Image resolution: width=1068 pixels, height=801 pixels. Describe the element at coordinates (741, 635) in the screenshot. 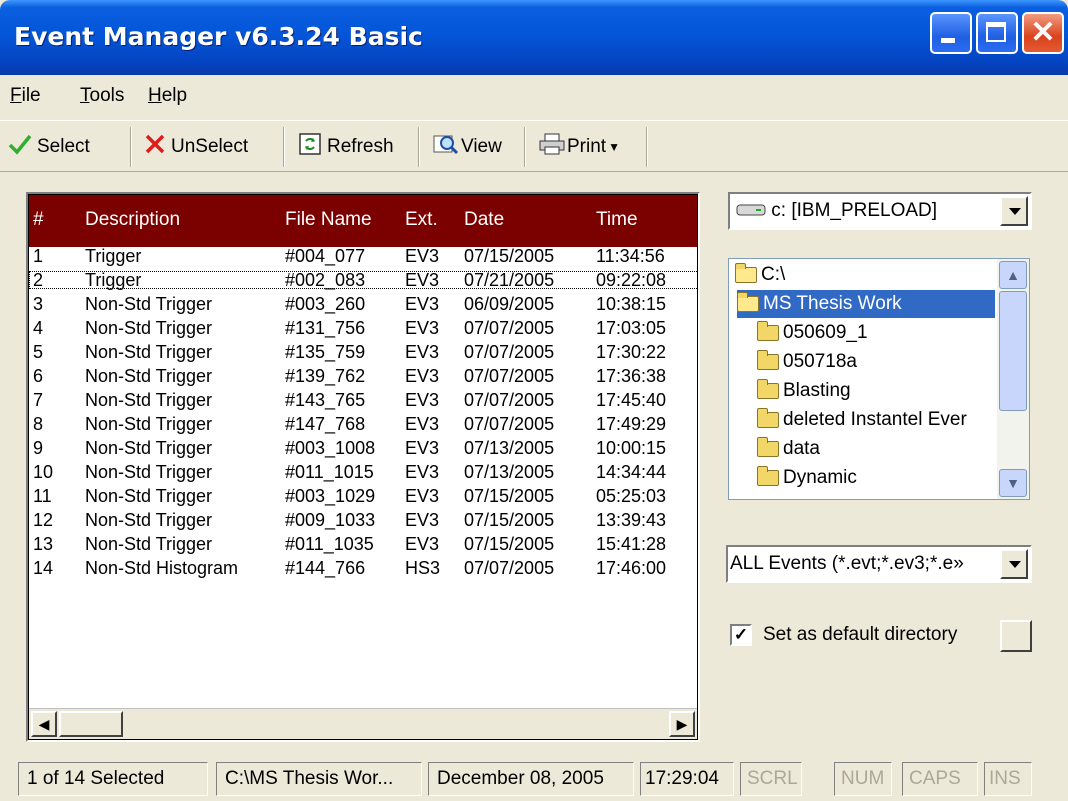

I see `default-directory-checkbox: ✓` at that location.